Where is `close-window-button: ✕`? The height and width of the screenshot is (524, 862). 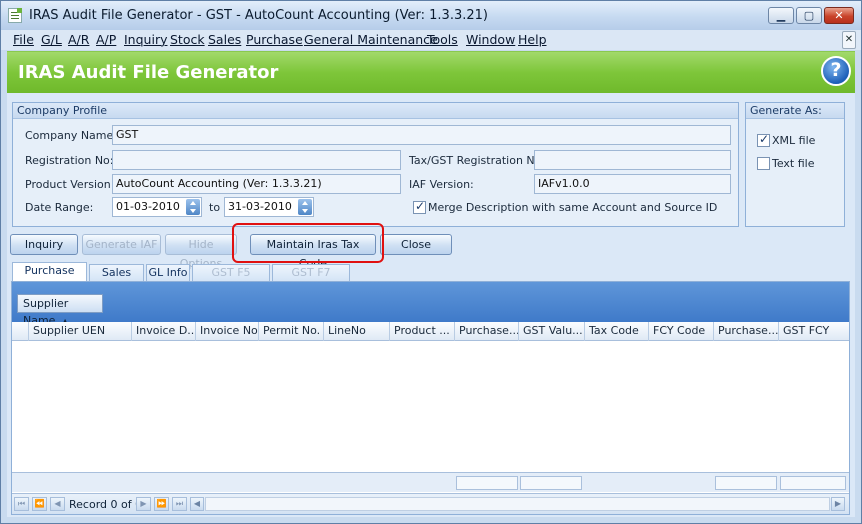 close-window-button: ✕ is located at coordinates (839, 15).